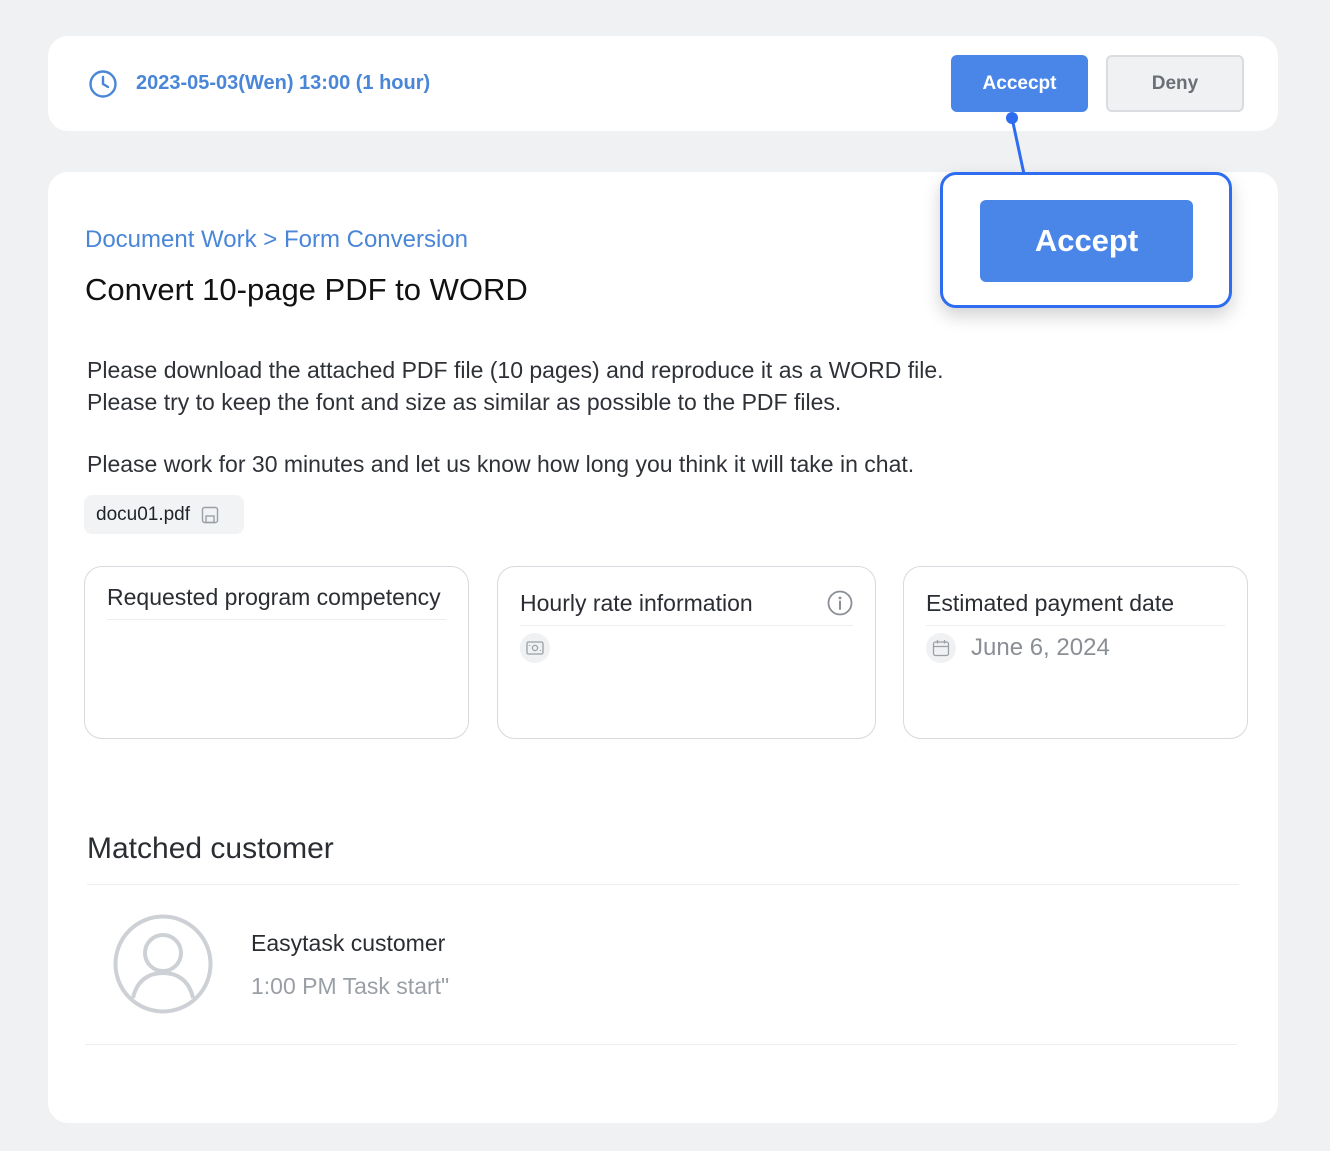 This screenshot has width=1330, height=1151. Describe the element at coordinates (535, 648) in the screenshot. I see `money-icon` at that location.